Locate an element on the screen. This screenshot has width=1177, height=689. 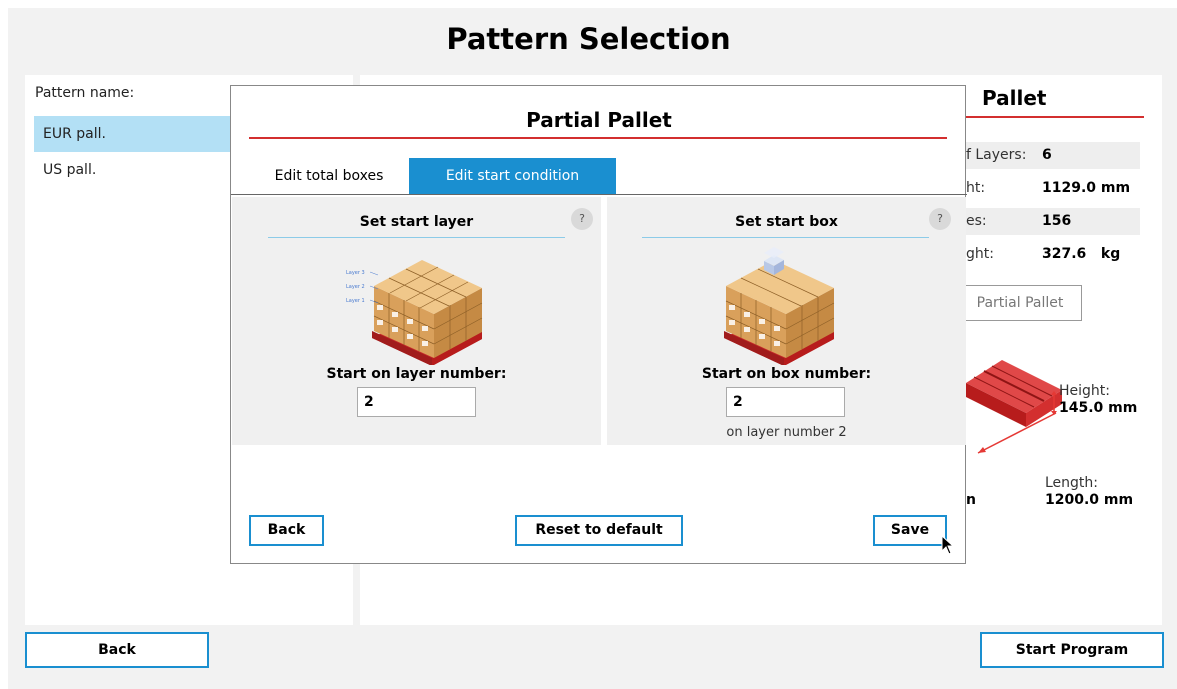
info-value: 1129.0 mm is located at coordinates (1086, 188).